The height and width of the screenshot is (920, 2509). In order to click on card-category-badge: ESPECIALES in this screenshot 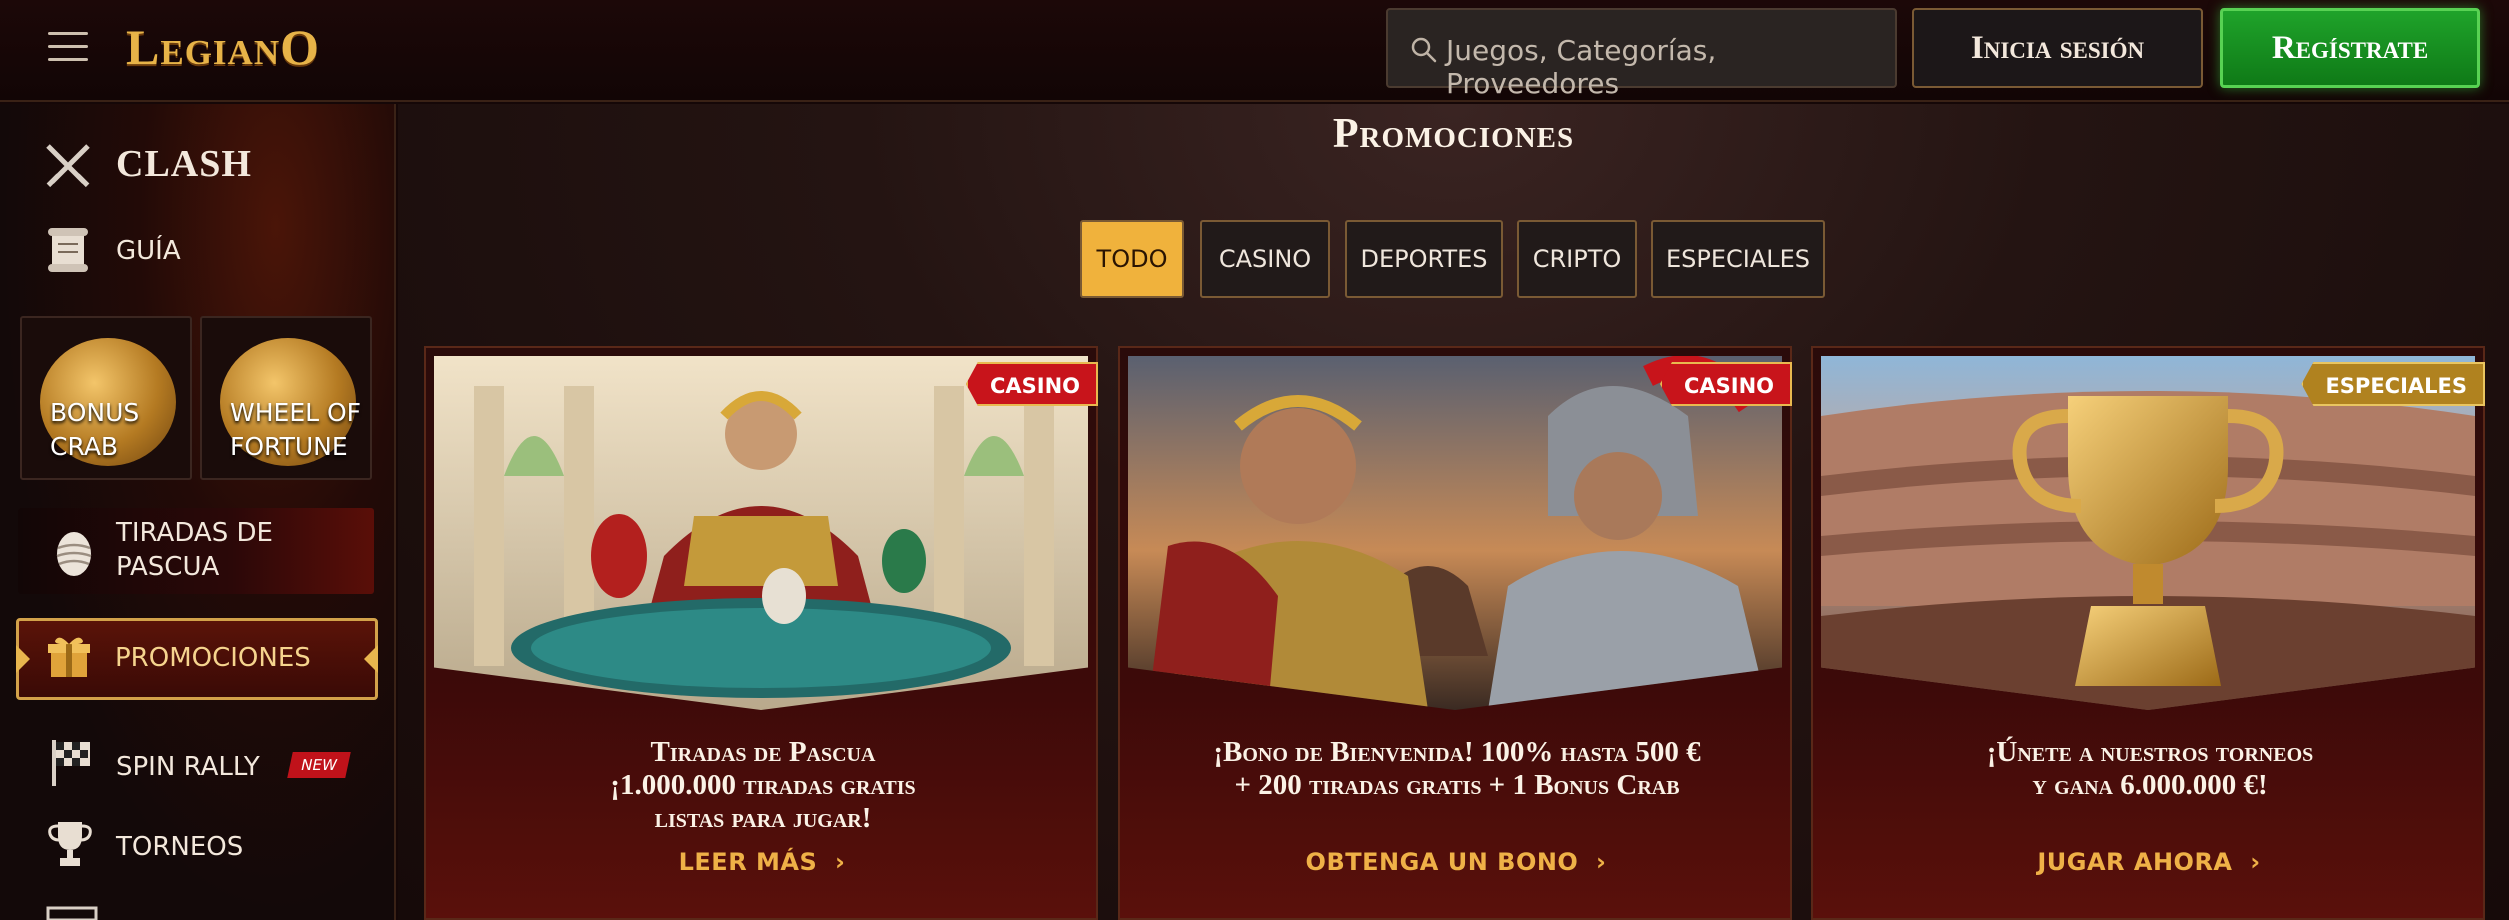, I will do `click(2393, 384)`.